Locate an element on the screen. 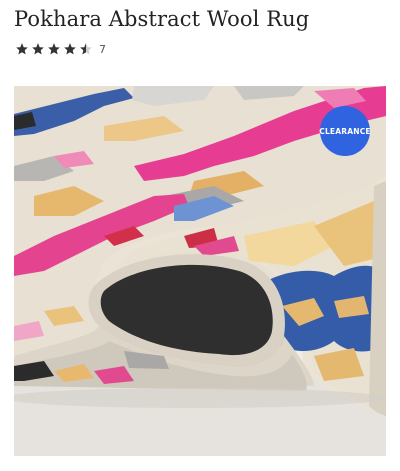 The height and width of the screenshot is (471, 400). product-rating: 7 is located at coordinates (60, 49).